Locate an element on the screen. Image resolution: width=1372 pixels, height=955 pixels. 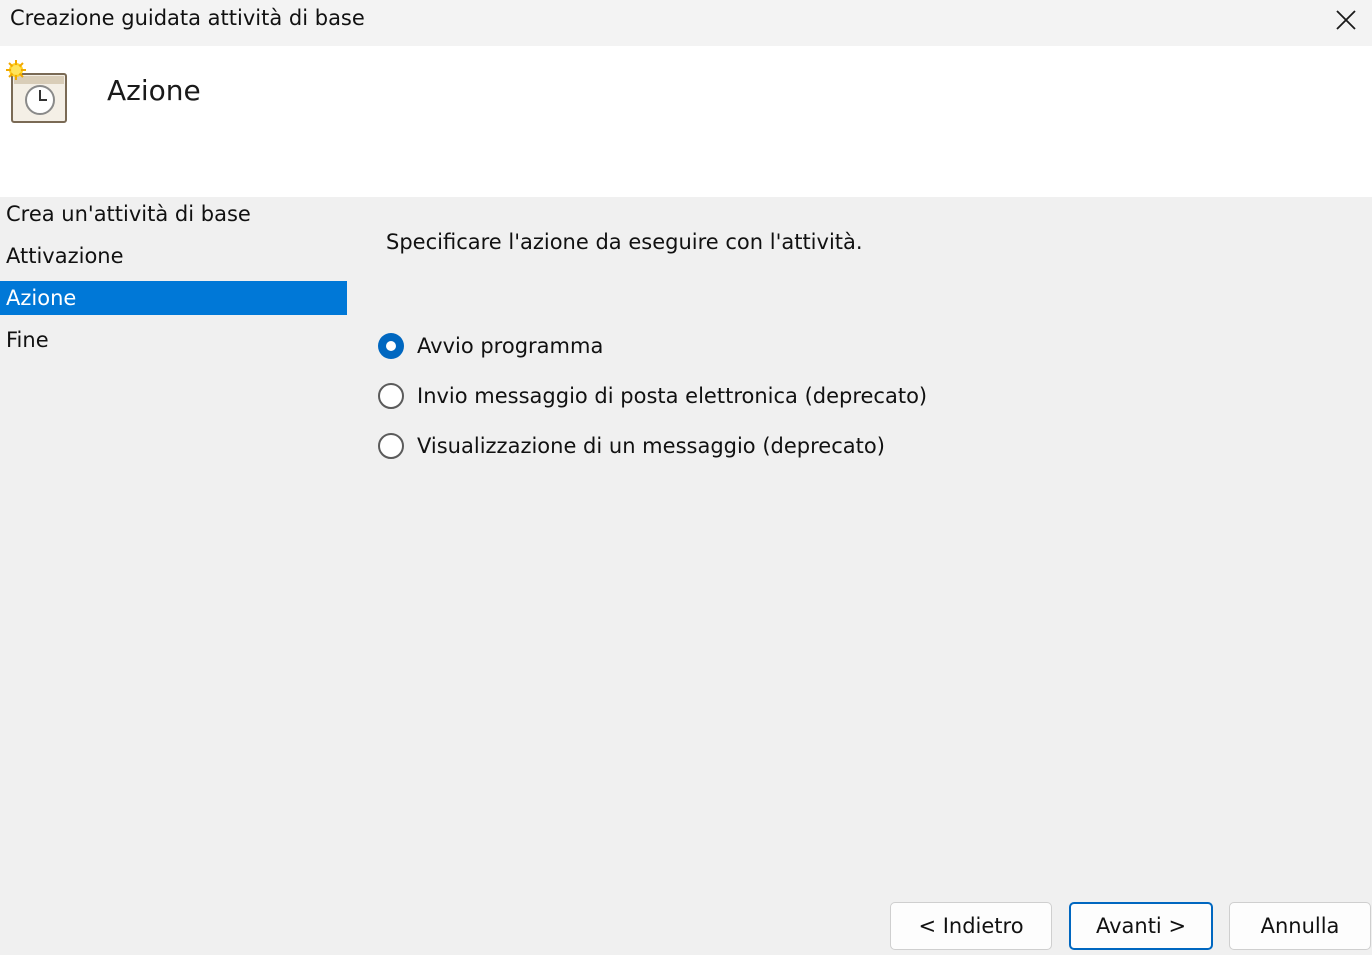
next-button: Avanti > is located at coordinates (1141, 926).